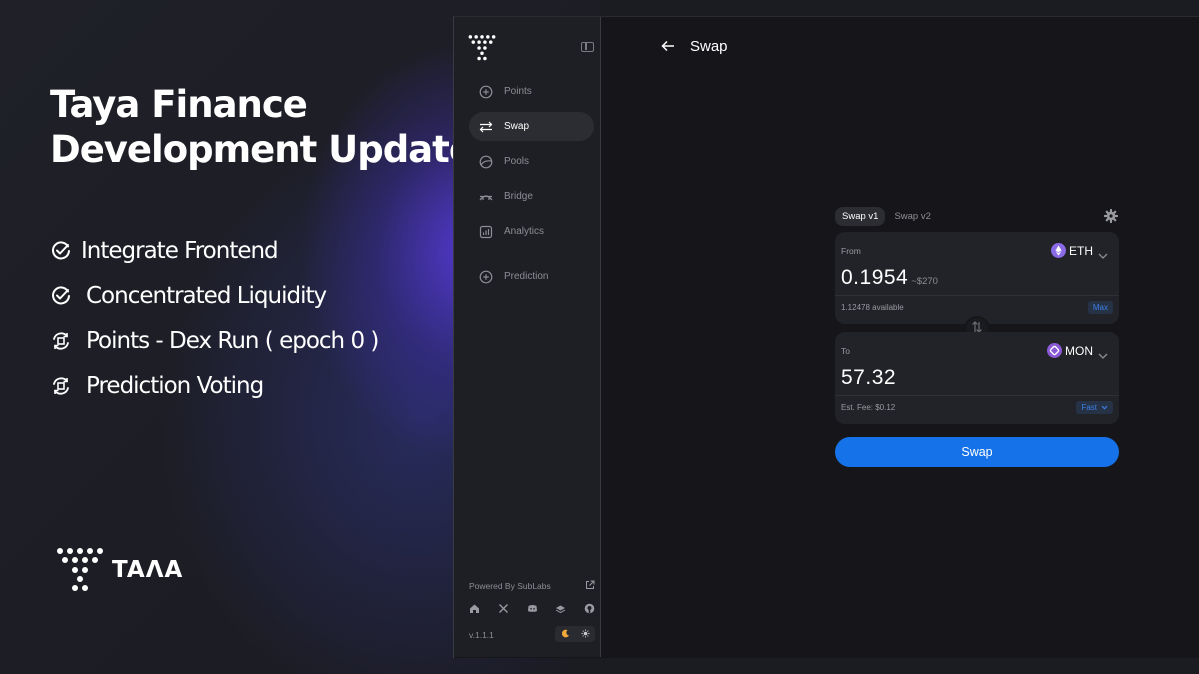 This screenshot has height=674, width=1199. Describe the element at coordinates (179, 104) in the screenshot. I see `promo-title-line1: Taya Finance` at that location.